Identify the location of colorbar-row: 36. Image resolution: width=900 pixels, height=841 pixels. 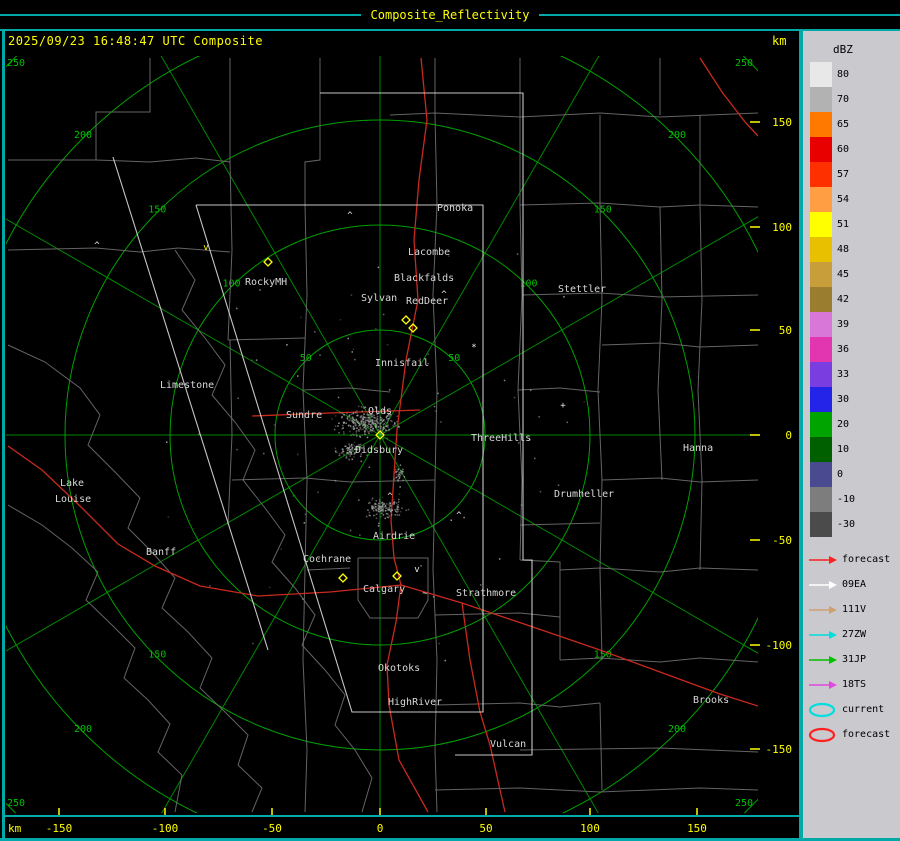
(851, 349).